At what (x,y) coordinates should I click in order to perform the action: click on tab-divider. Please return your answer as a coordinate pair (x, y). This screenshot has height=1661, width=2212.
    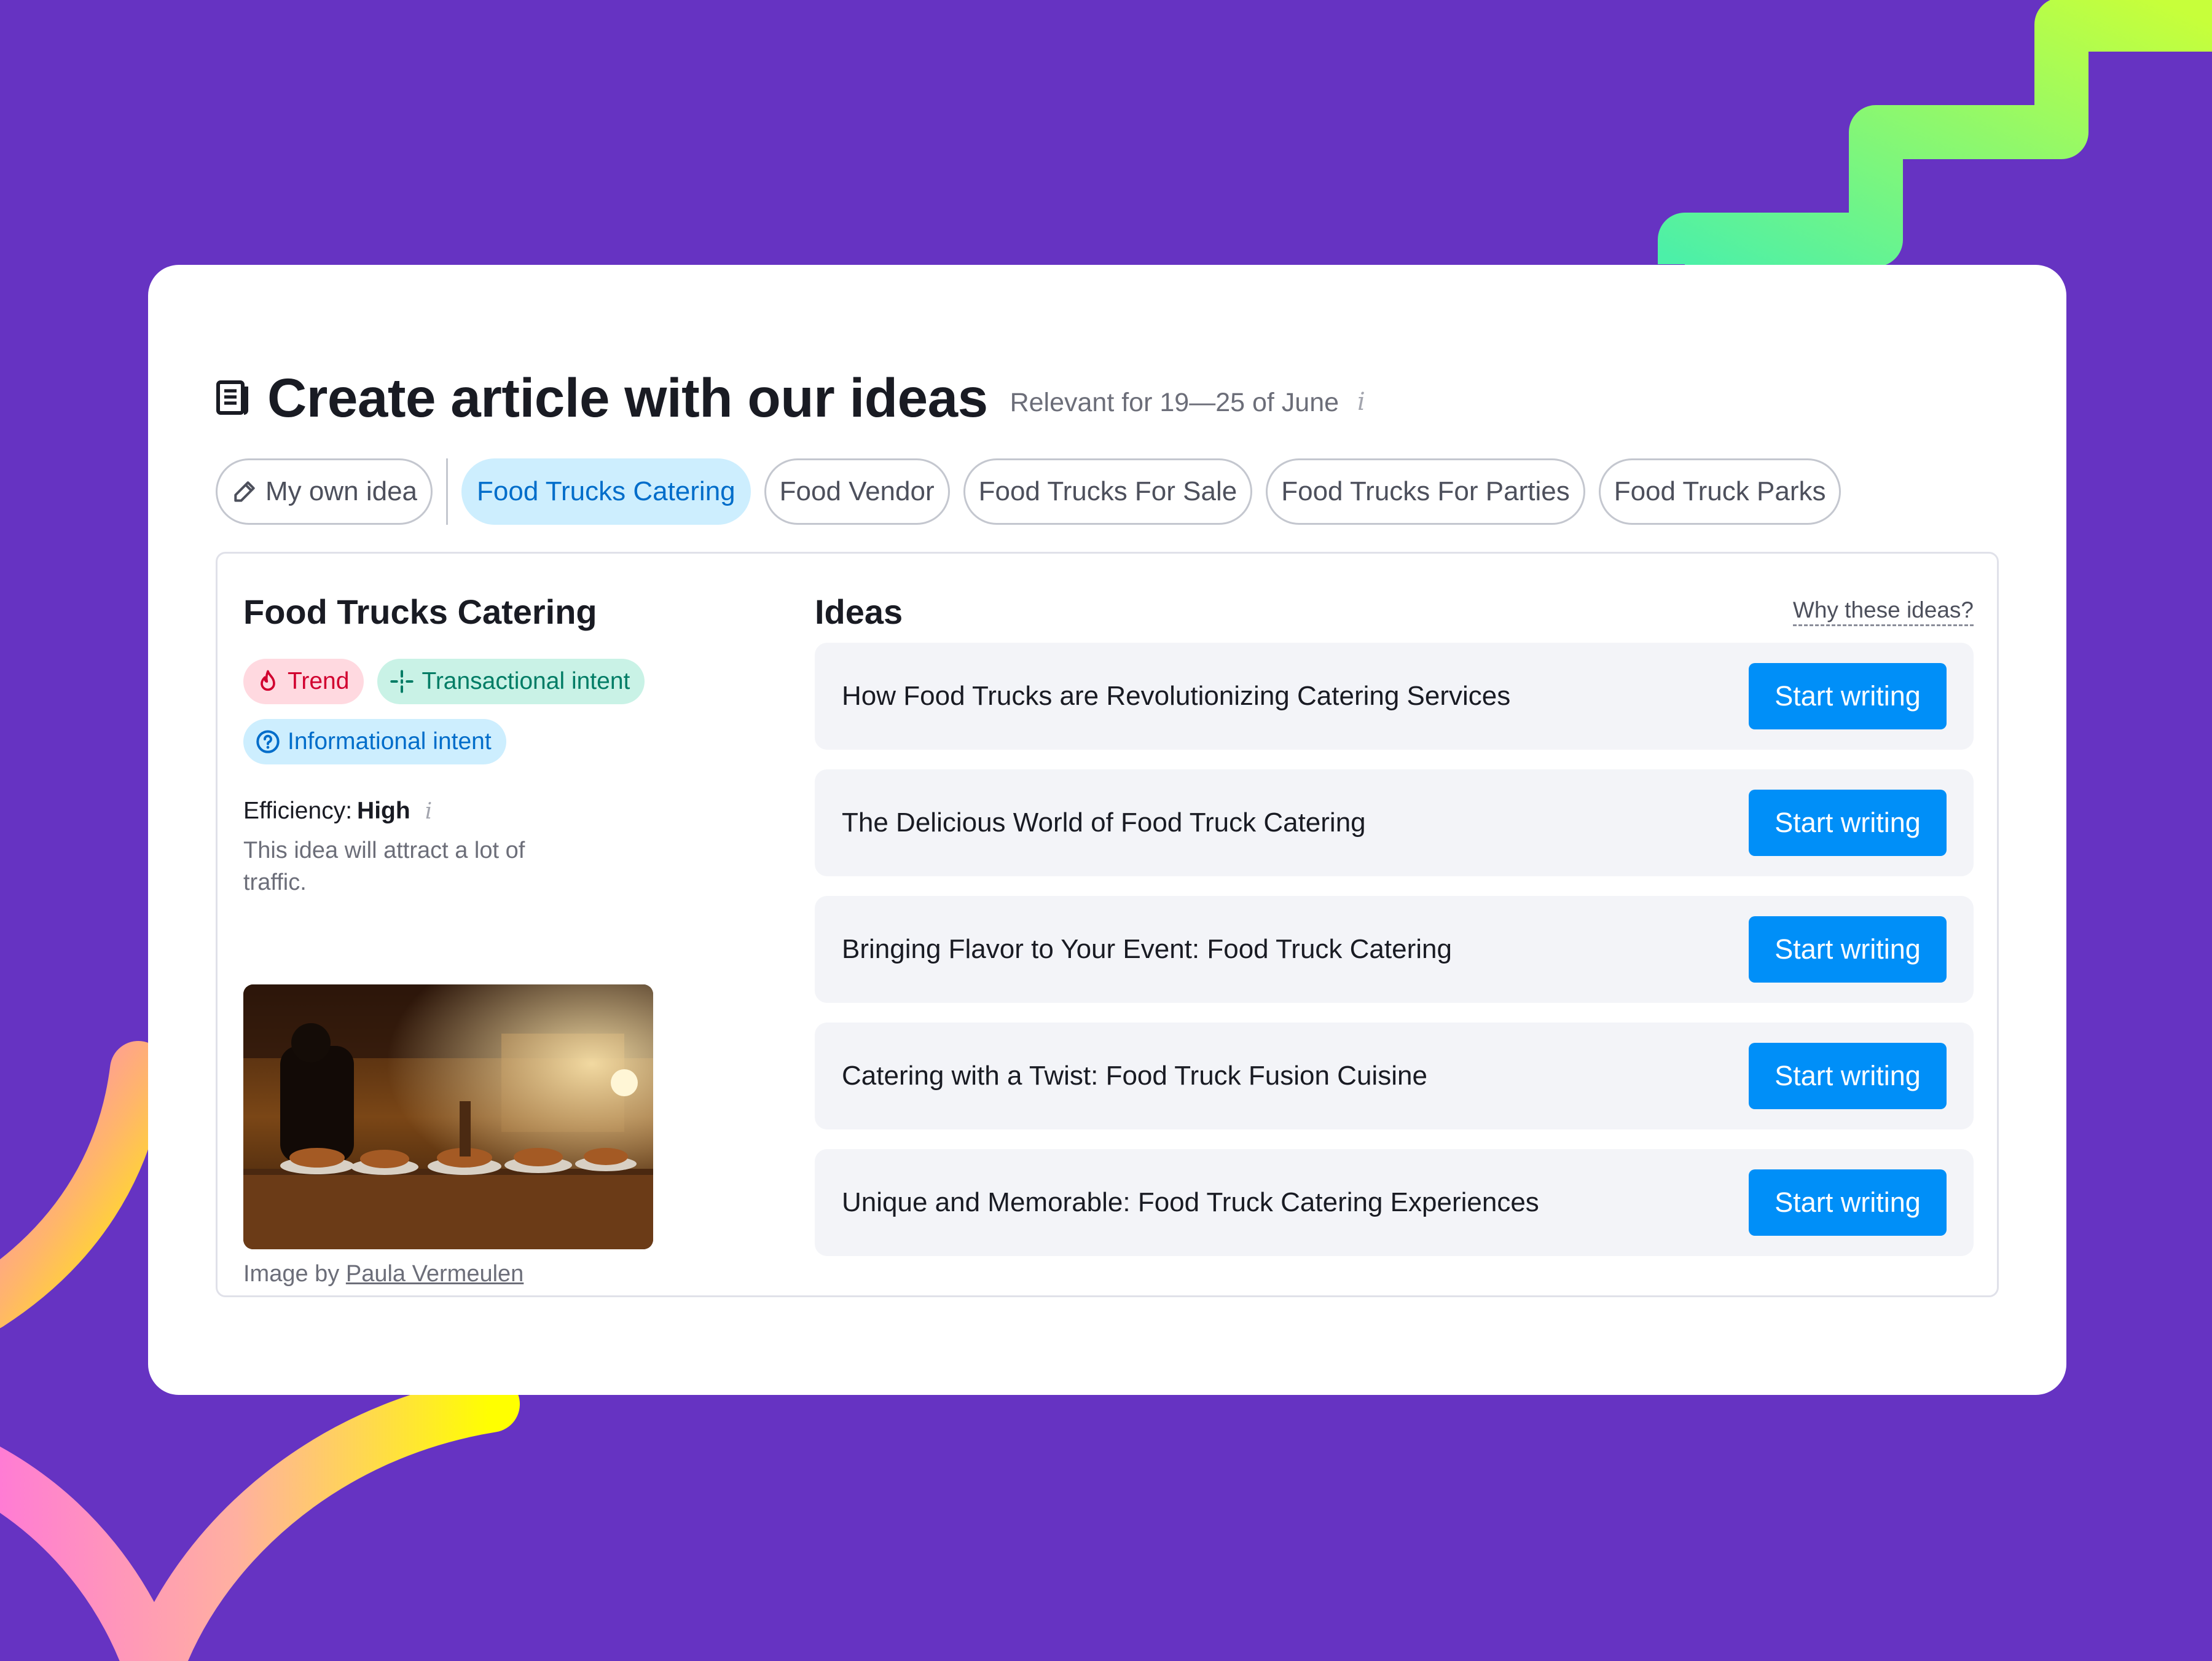
    Looking at the image, I should click on (447, 491).